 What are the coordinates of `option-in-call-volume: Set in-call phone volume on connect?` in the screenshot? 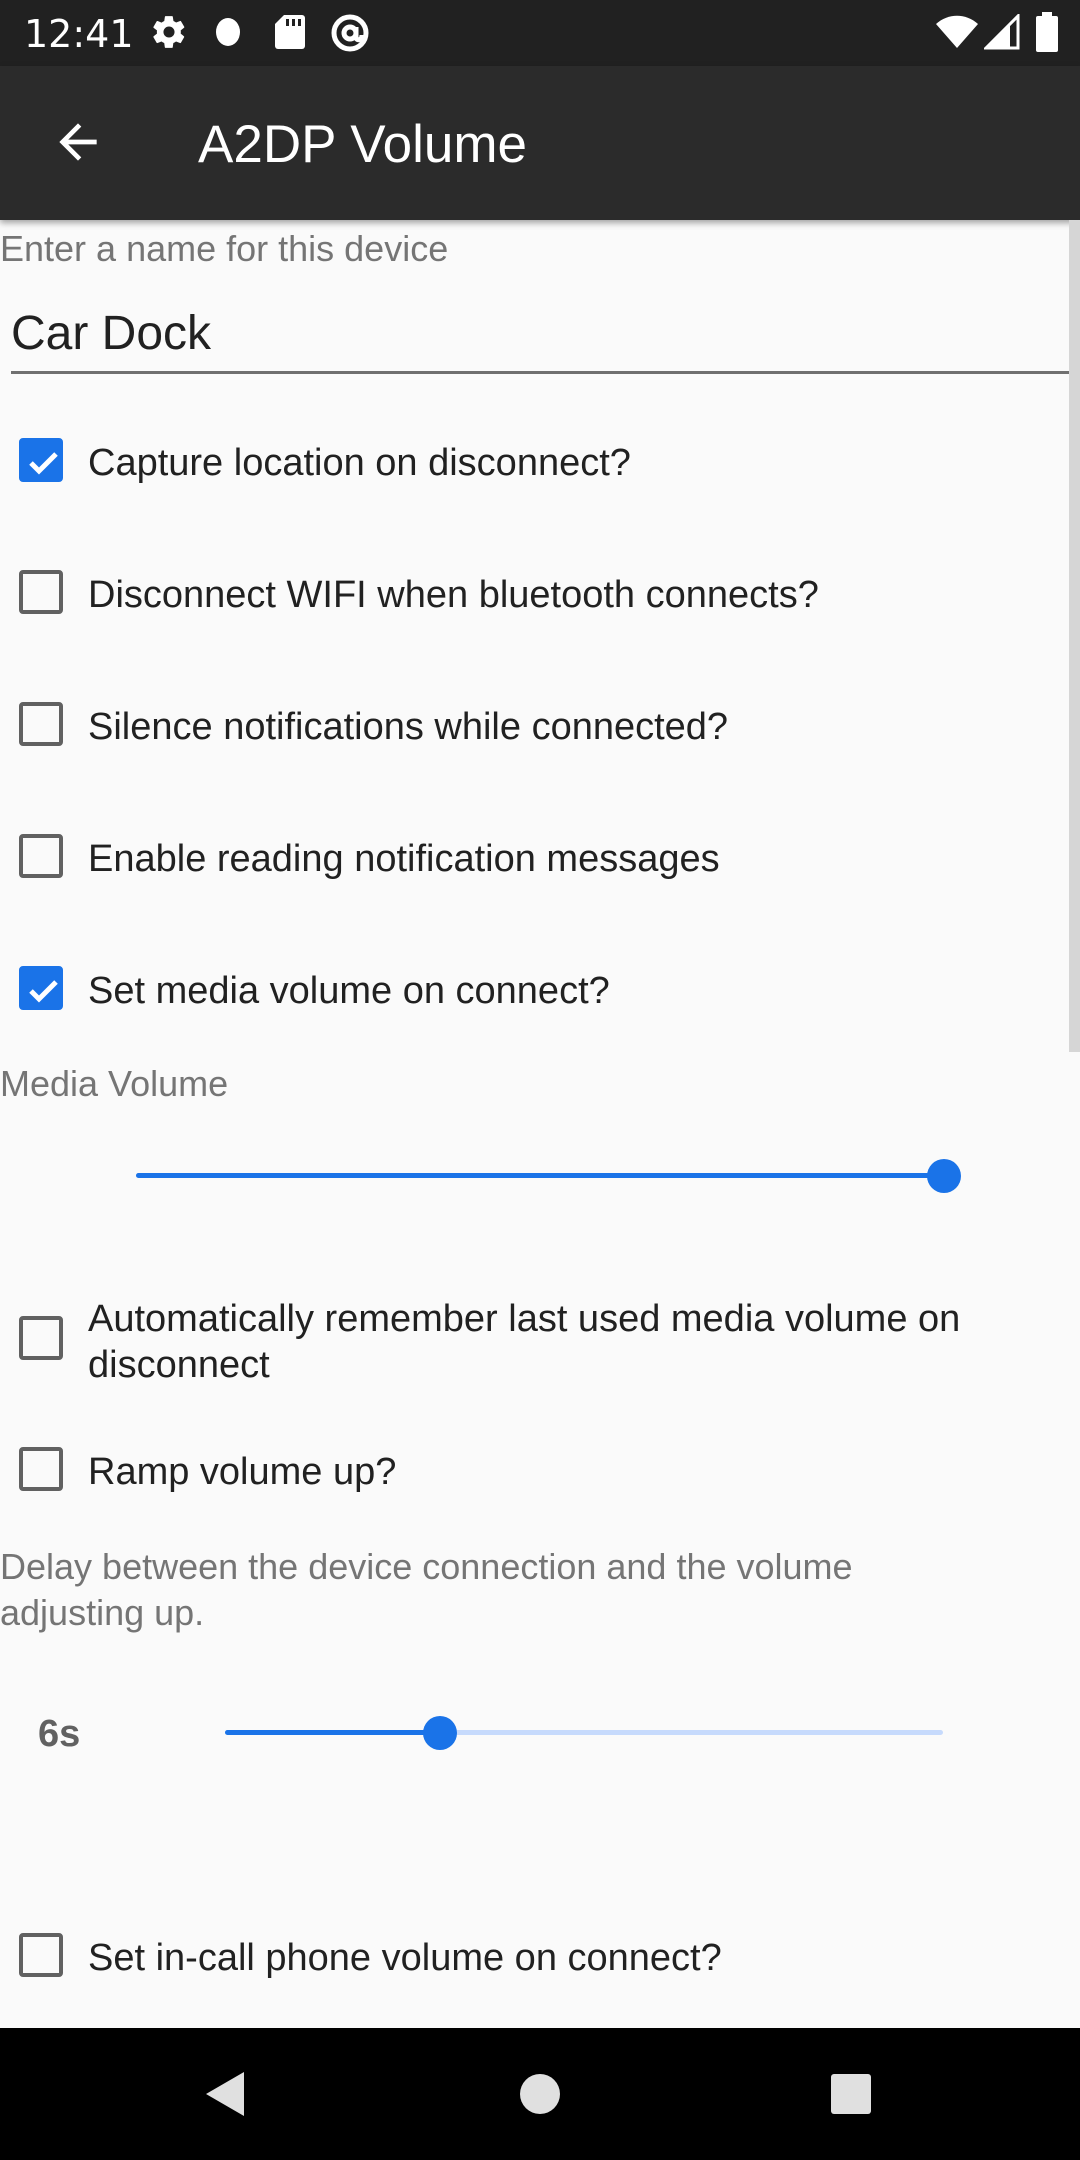 It's located at (530, 1958).